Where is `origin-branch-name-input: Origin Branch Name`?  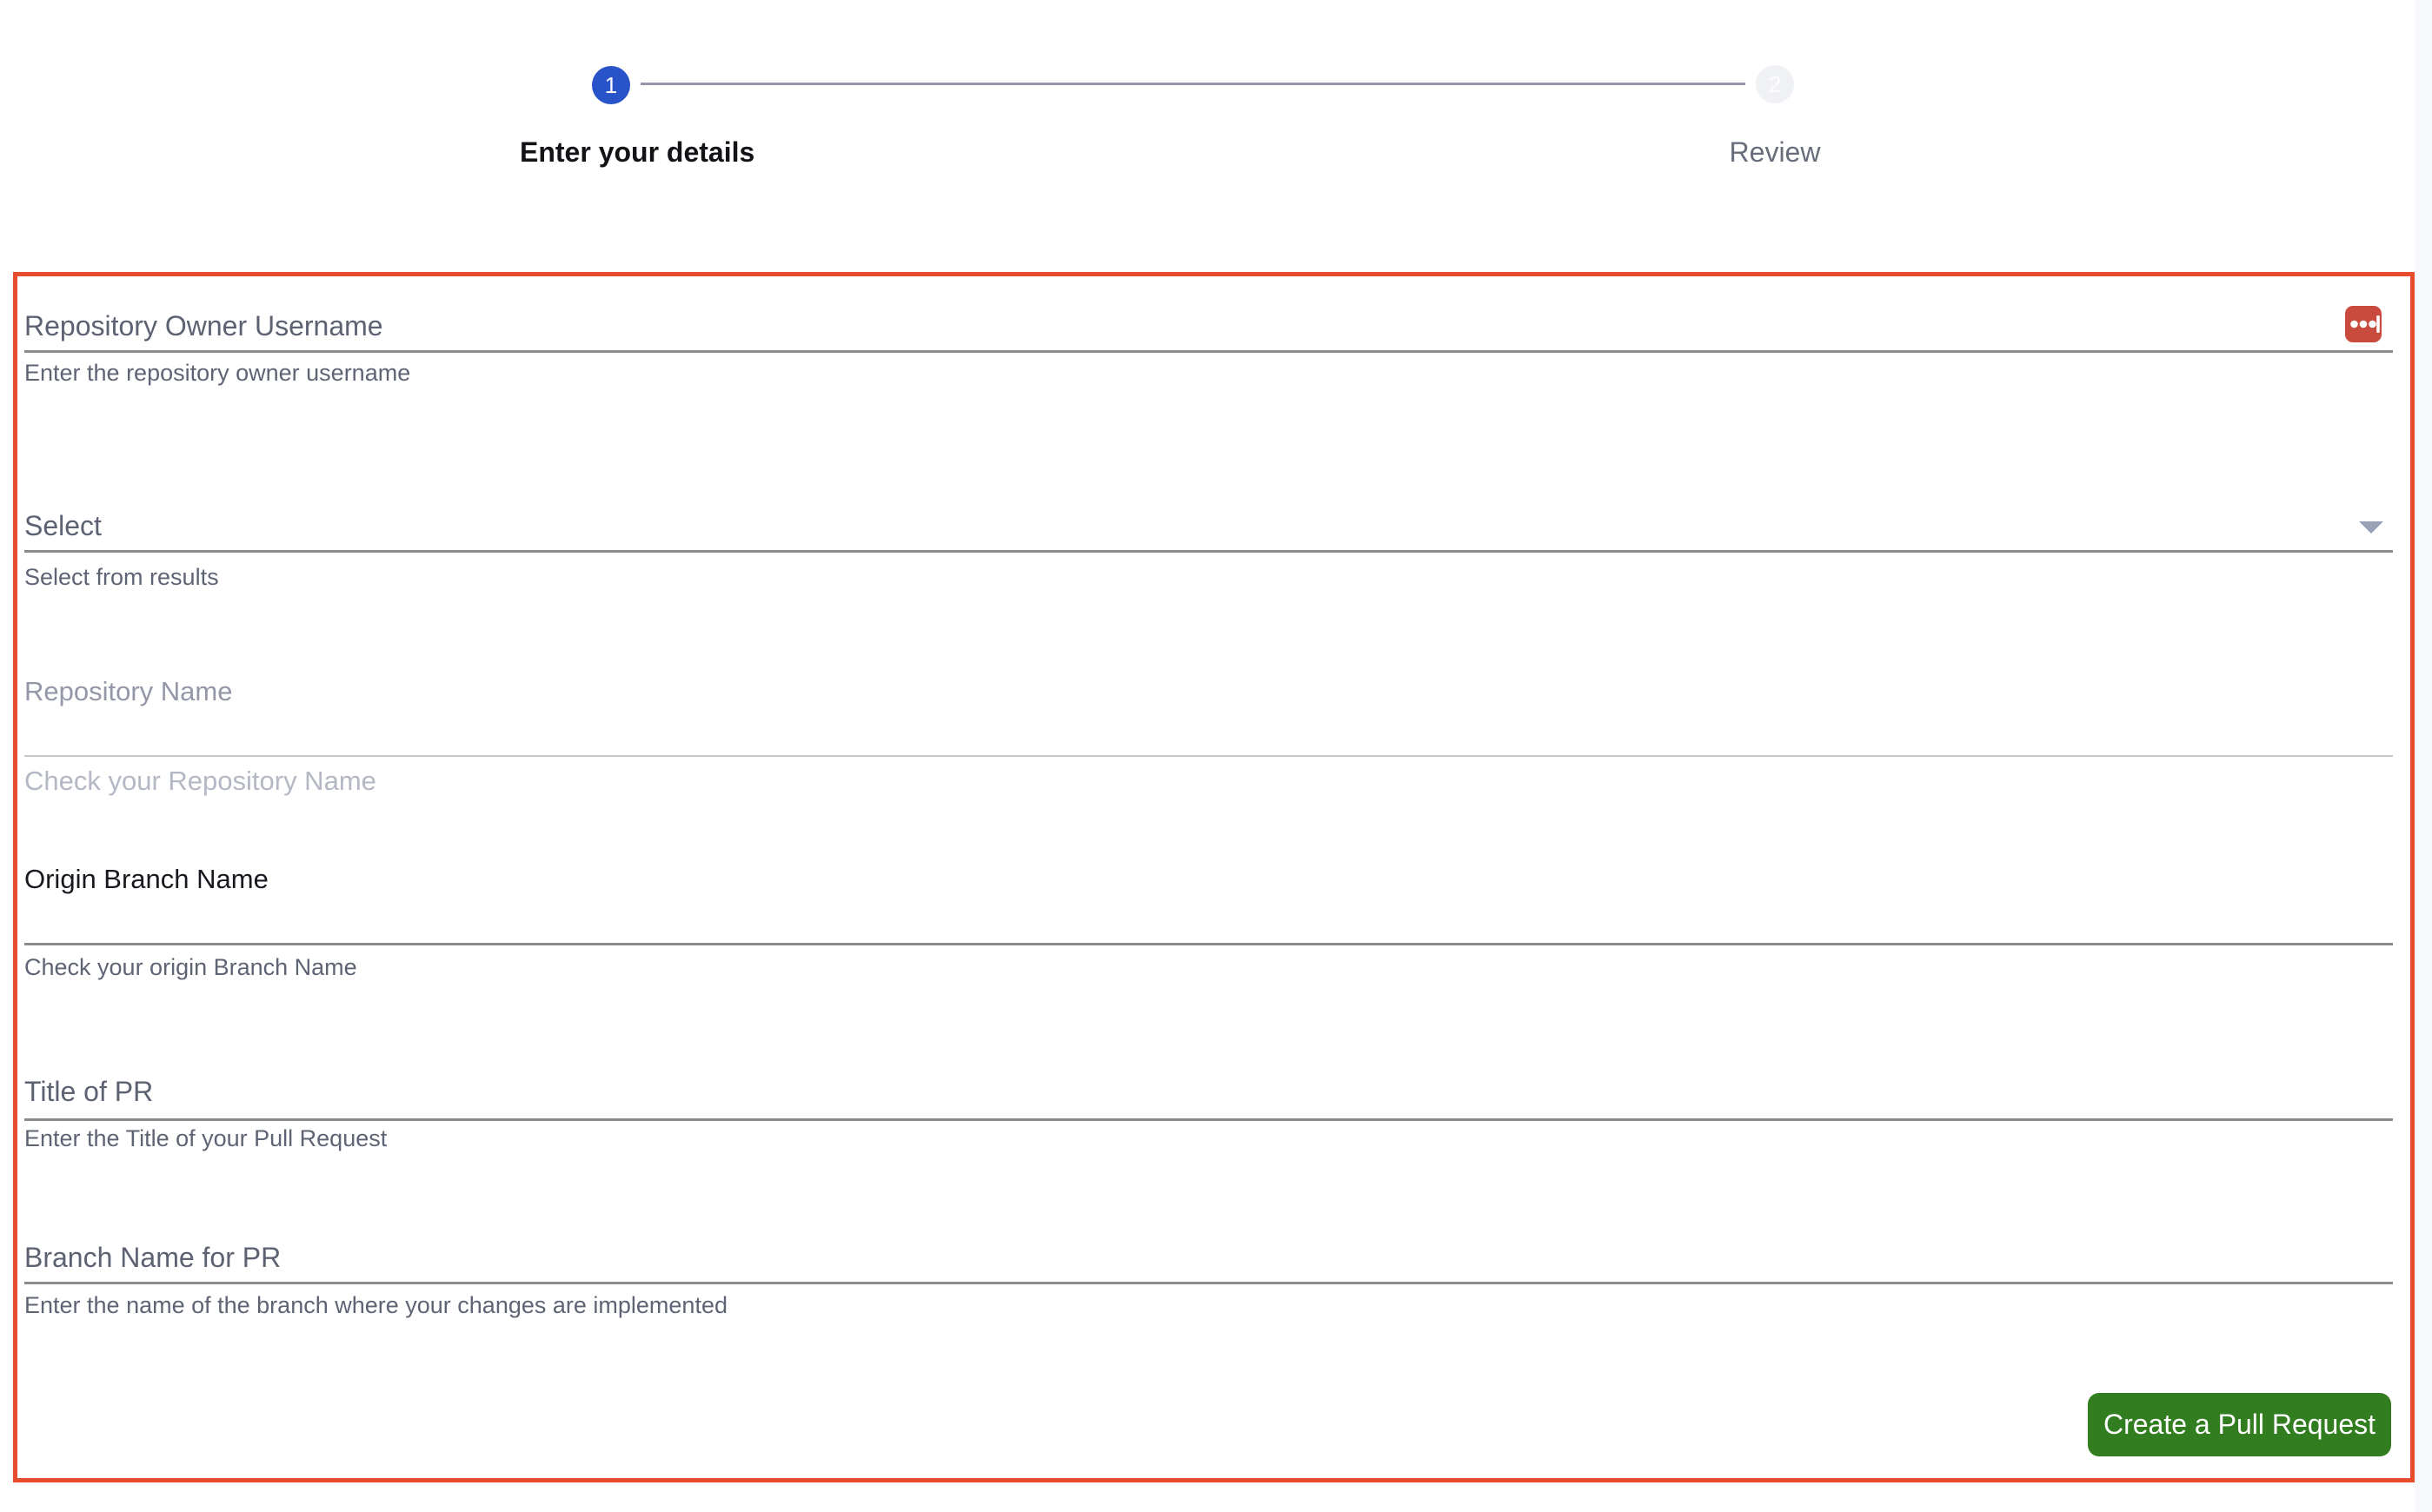 origin-branch-name-input: Origin Branch Name is located at coordinates (147, 879).